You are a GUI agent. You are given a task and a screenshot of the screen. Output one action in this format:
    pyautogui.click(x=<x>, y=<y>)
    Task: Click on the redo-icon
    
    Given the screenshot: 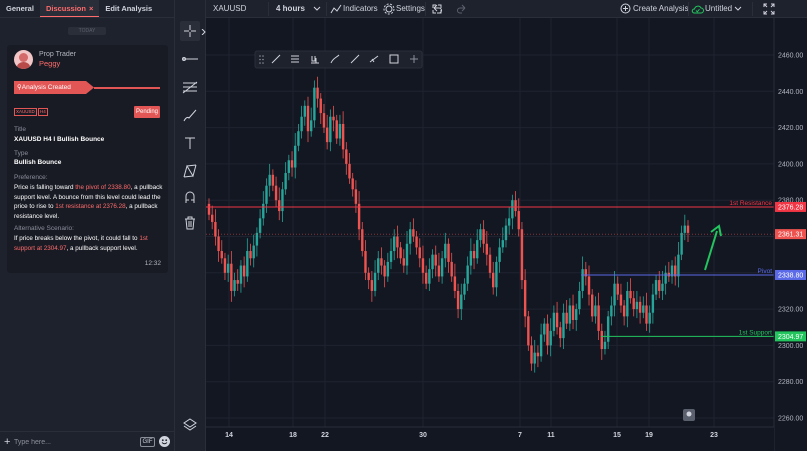 What is the action you would take?
    pyautogui.click(x=462, y=9)
    